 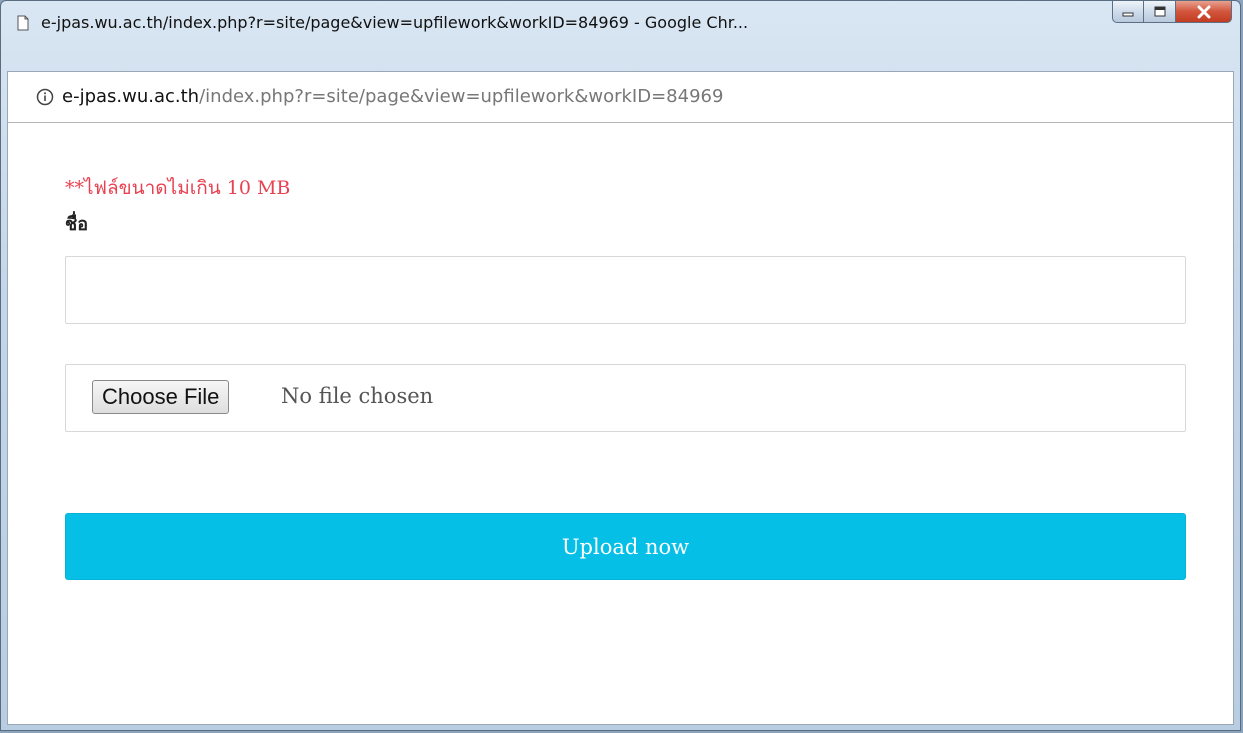 What do you see at coordinates (625, 546) in the screenshot?
I see `upload-now-button: Upload now` at bounding box center [625, 546].